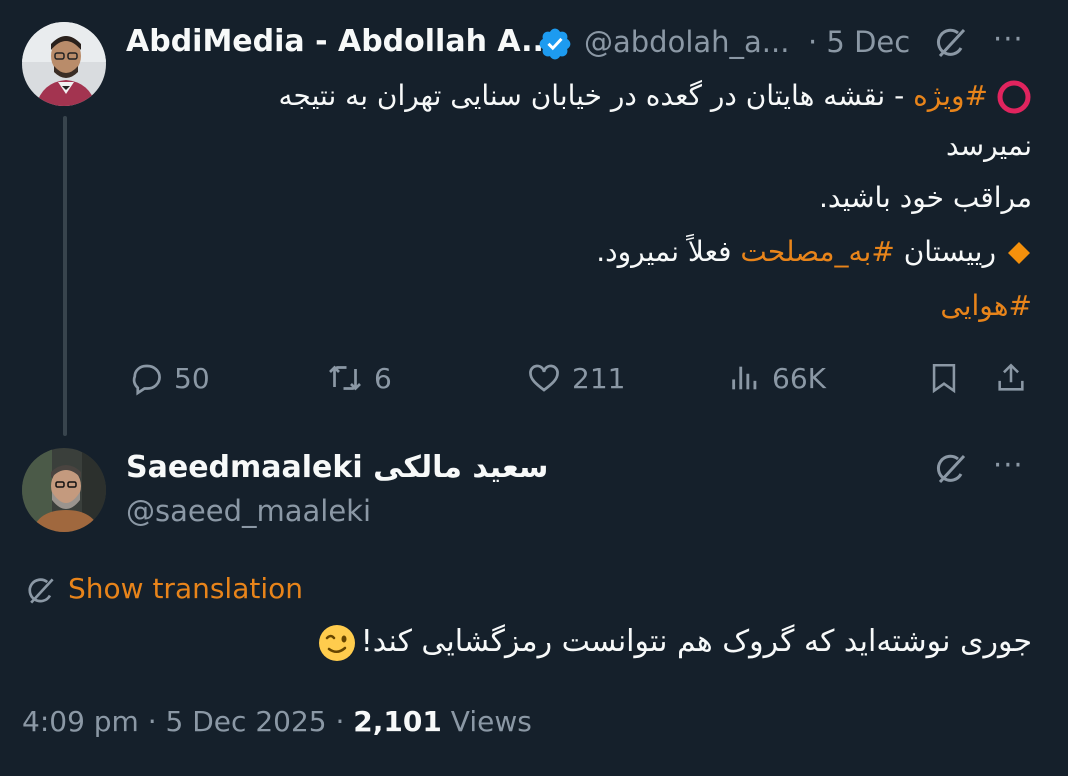 Image resolution: width=1068 pixels, height=776 pixels. I want to click on tweet-text-line-5: #هوایی, so click(582, 306).